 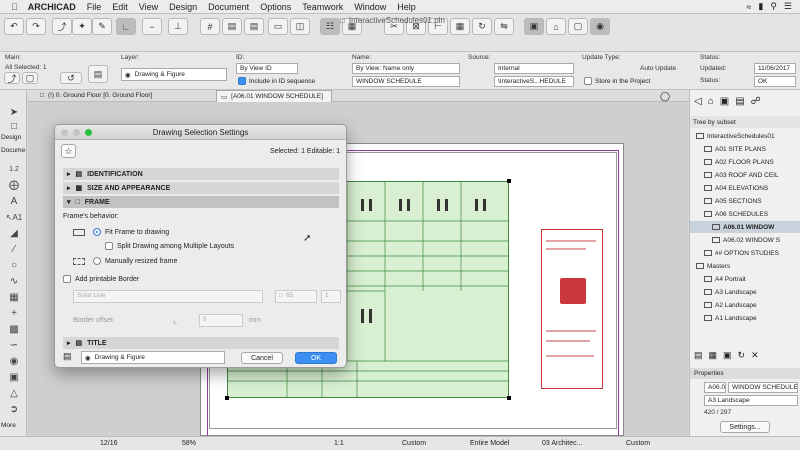 What do you see at coordinates (658, 68) in the screenshot?
I see `update-type-value: Auto Update` at bounding box center [658, 68].